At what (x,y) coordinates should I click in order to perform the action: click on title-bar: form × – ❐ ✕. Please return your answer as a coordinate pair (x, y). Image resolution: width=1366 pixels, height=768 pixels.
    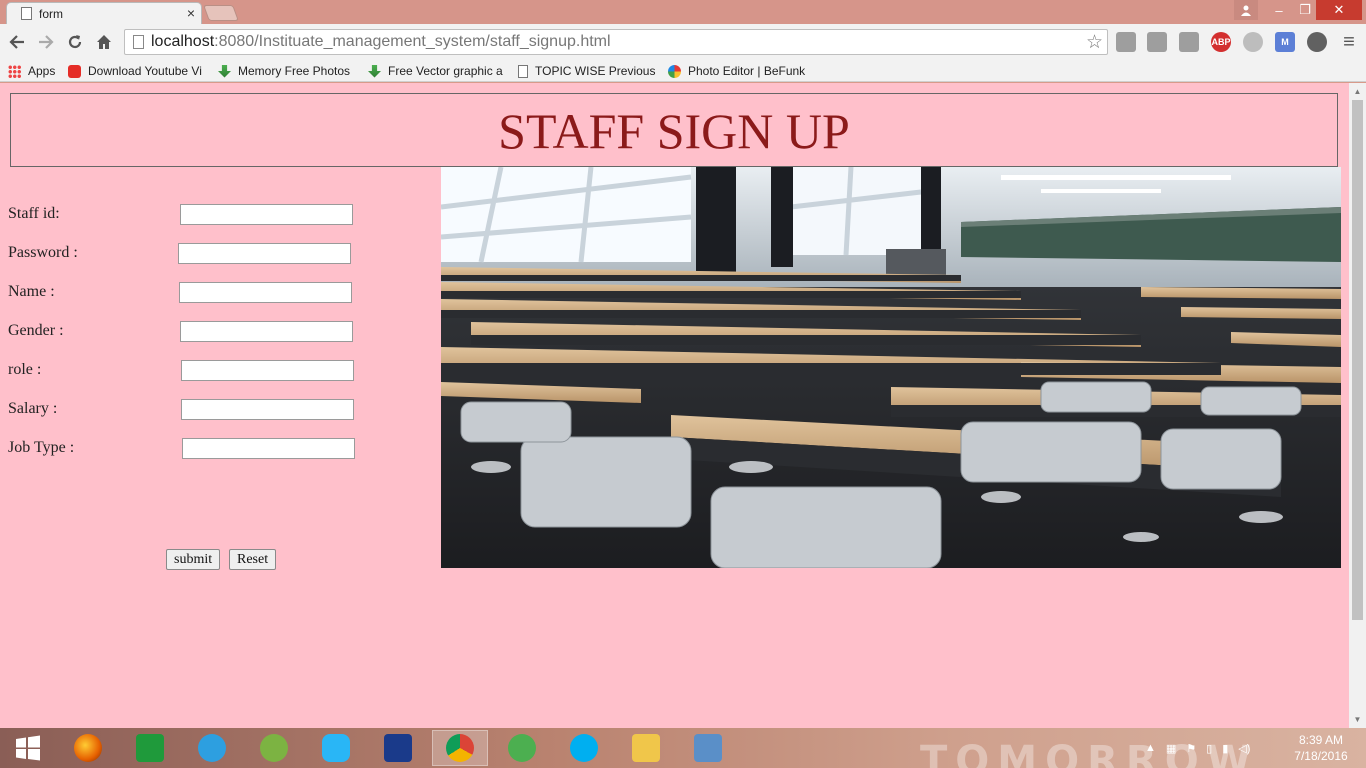
    Looking at the image, I should click on (683, 12).